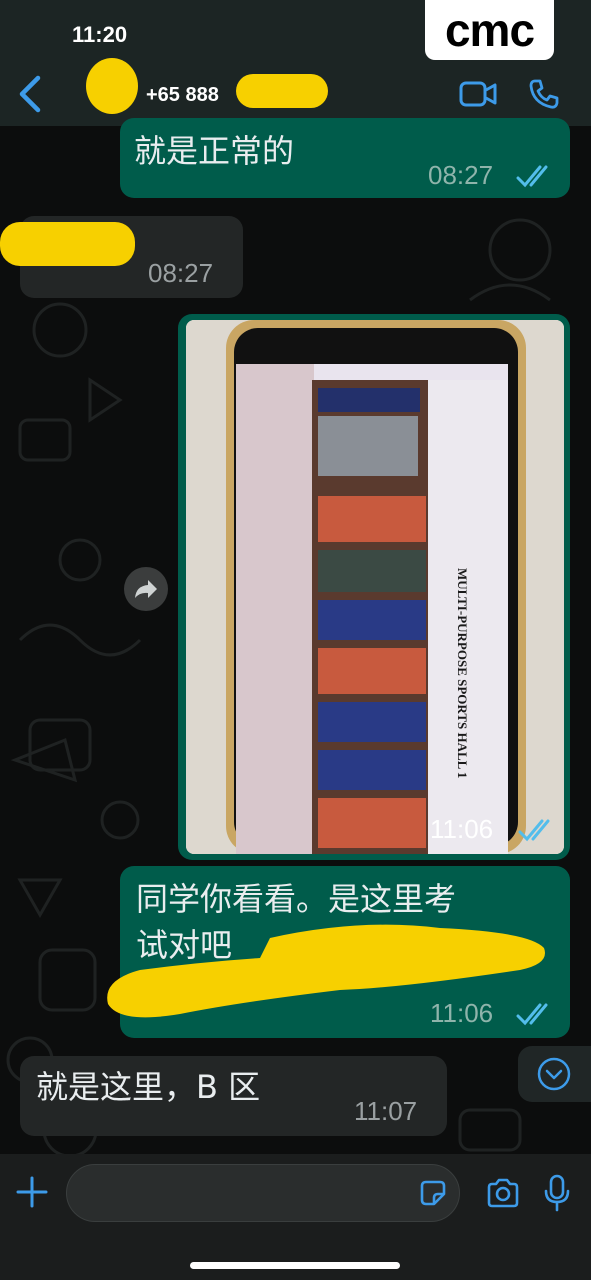 The height and width of the screenshot is (1280, 591). I want to click on attach-button, so click(32, 1192).